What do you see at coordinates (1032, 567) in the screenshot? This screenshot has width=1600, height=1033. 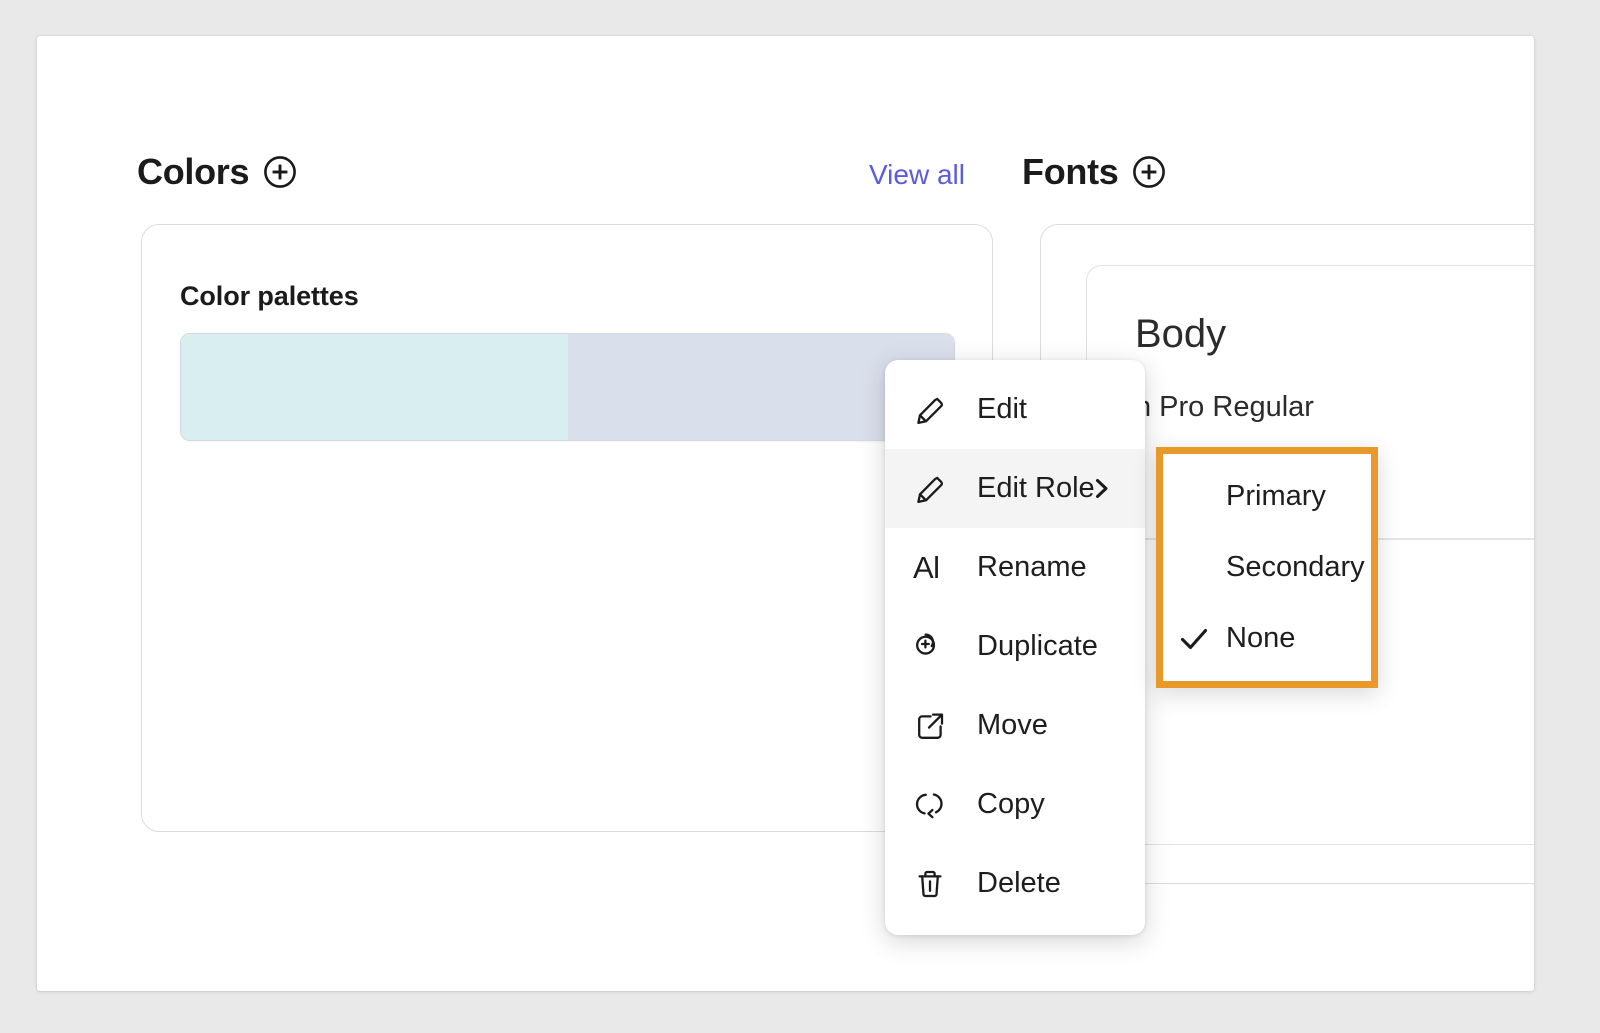 I see `menu-item-label: Rename` at bounding box center [1032, 567].